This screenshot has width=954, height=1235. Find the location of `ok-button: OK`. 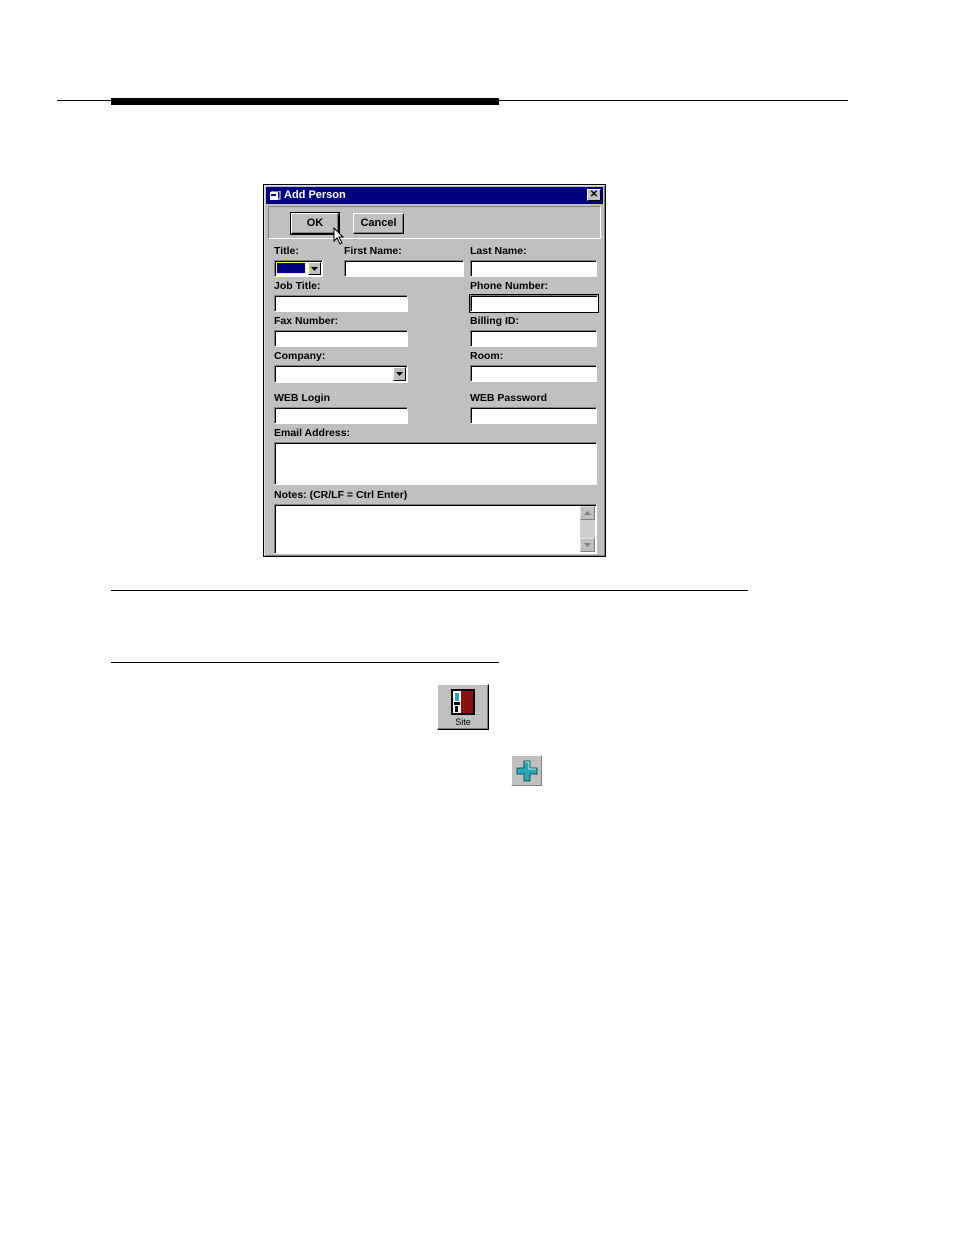

ok-button: OK is located at coordinates (315, 223).